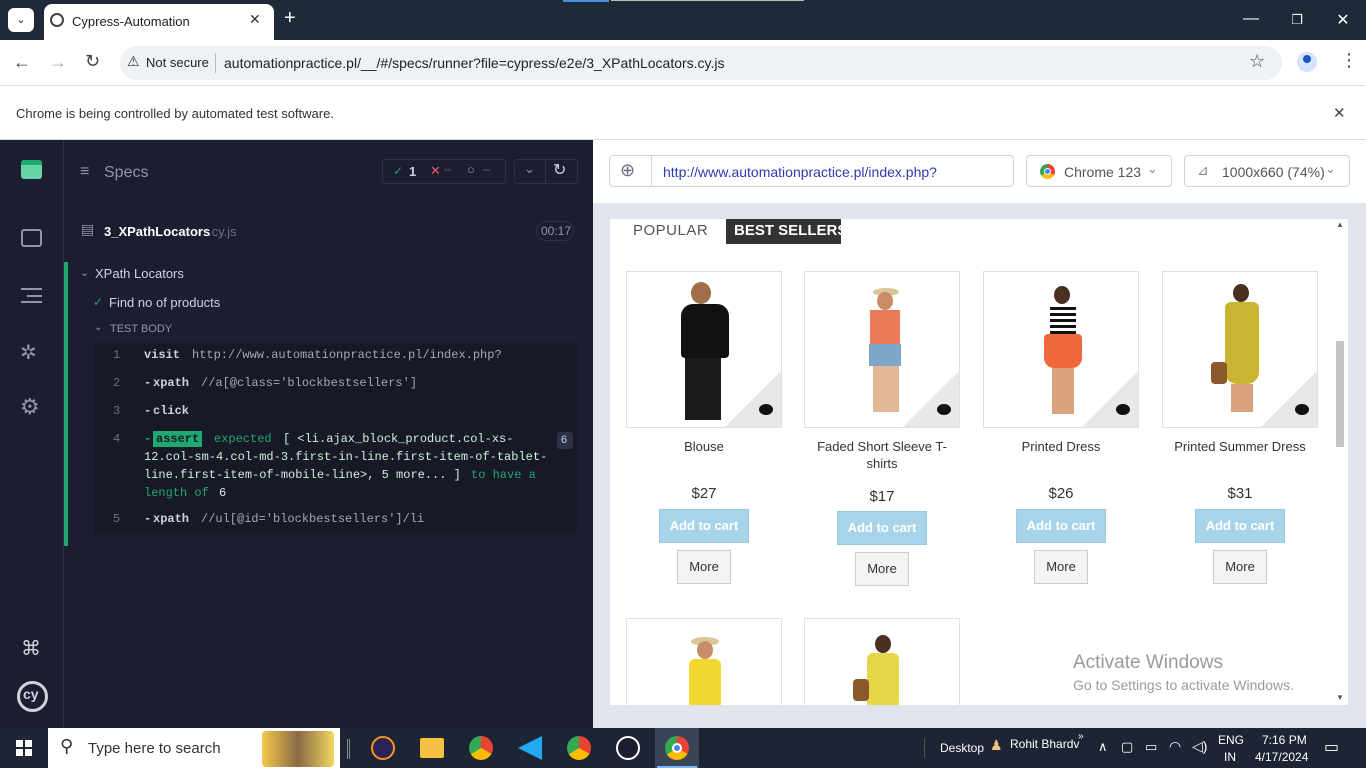  Describe the element at coordinates (651, 171) in the screenshot. I see `aut-url-divider` at that location.